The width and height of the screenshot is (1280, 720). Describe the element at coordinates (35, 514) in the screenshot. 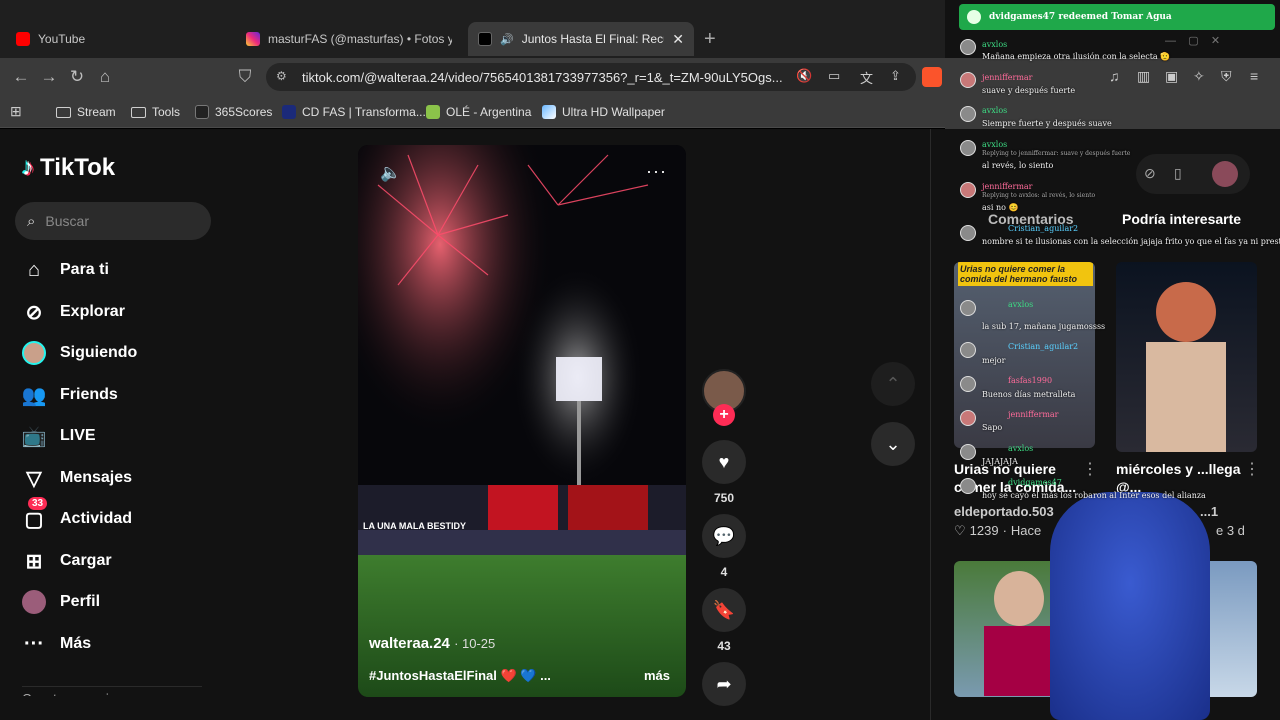

I see `inbox-icon: ▢ 33` at that location.